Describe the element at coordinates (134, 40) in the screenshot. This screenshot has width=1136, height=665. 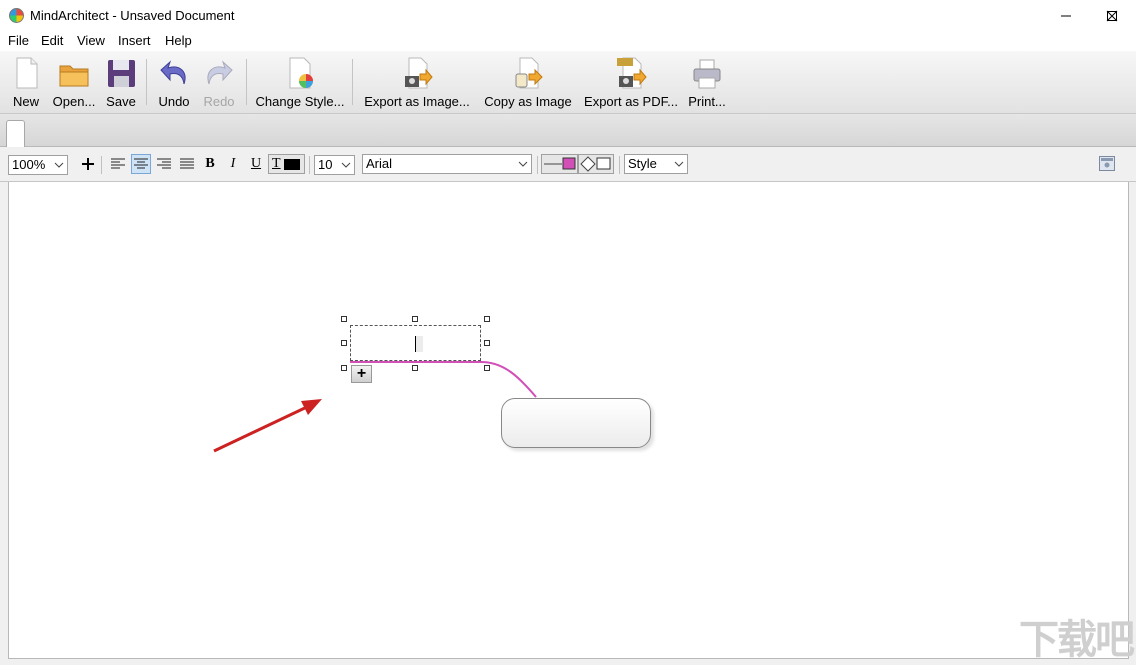
I see `menu-insert: Insert` at that location.